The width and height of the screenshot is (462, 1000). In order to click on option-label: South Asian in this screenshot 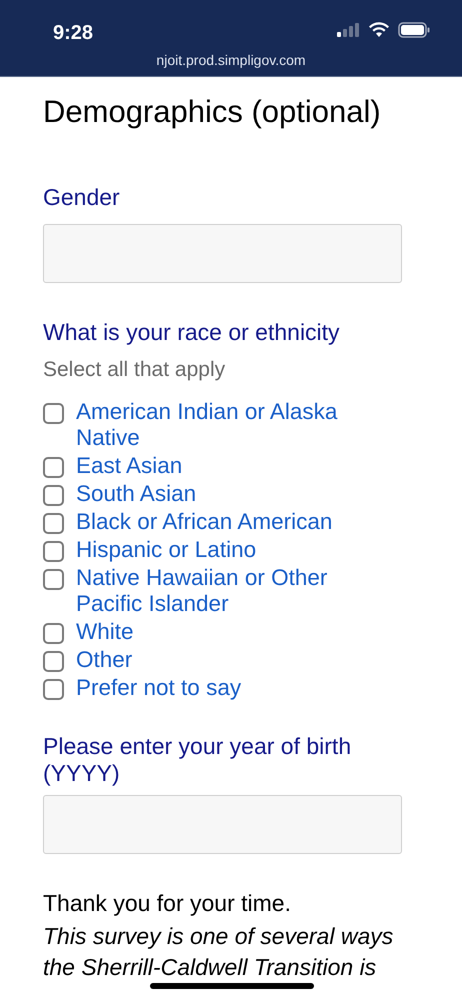, I will do `click(226, 495)`.